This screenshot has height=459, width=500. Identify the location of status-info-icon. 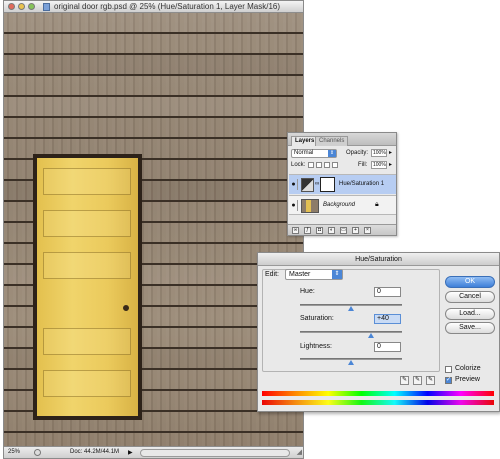
(37, 452).